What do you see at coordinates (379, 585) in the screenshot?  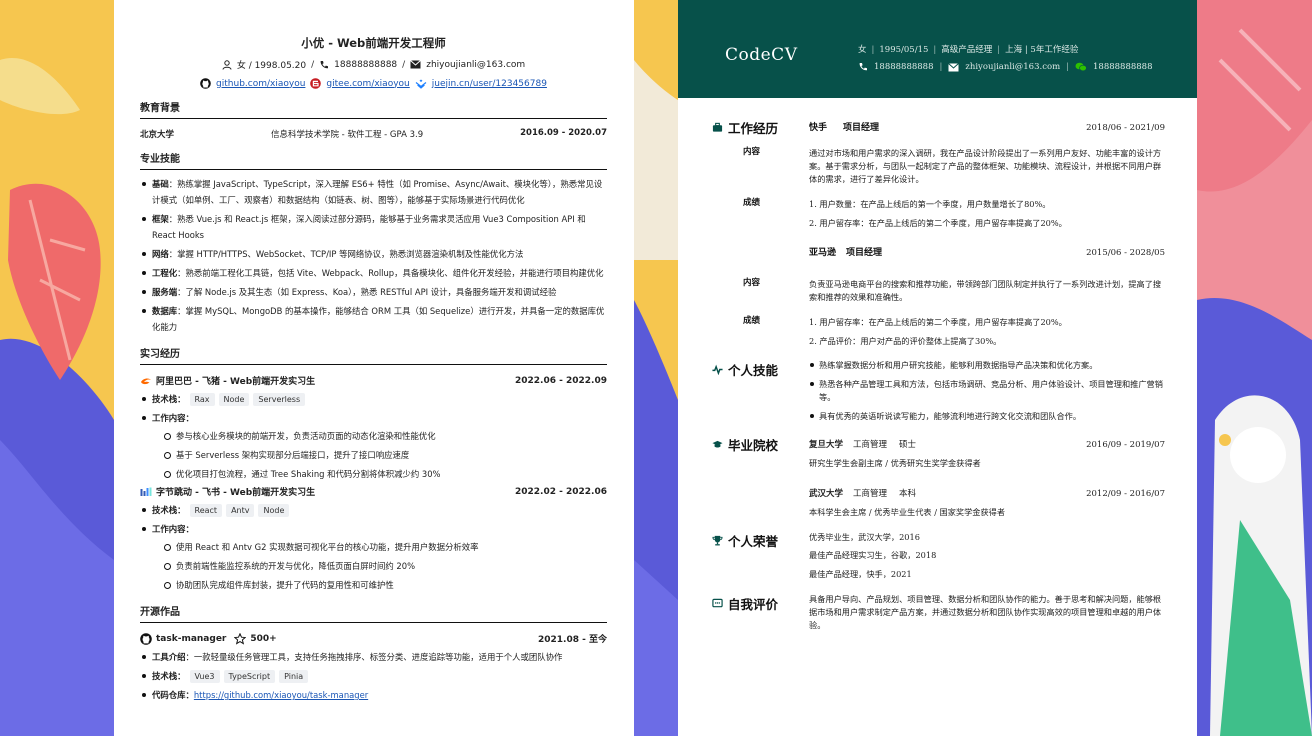 I see `work-item: 协助团队完成组件库封装，提升了代码的复用性和可维护性` at bounding box center [379, 585].